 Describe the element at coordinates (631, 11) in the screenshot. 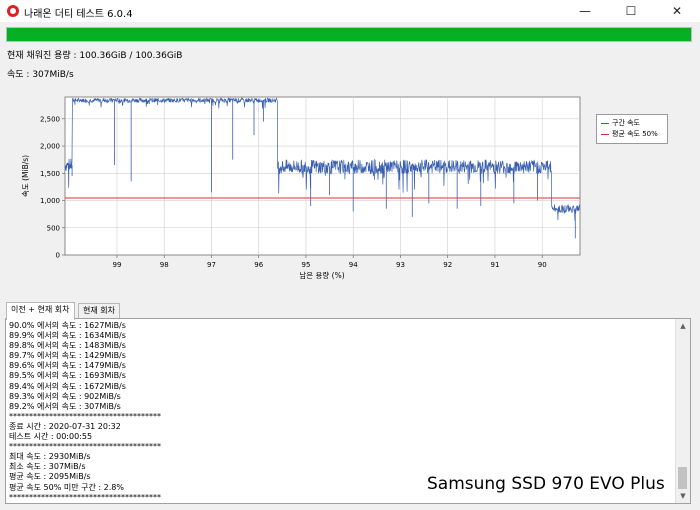

I see `maximize-button: ☐` at that location.